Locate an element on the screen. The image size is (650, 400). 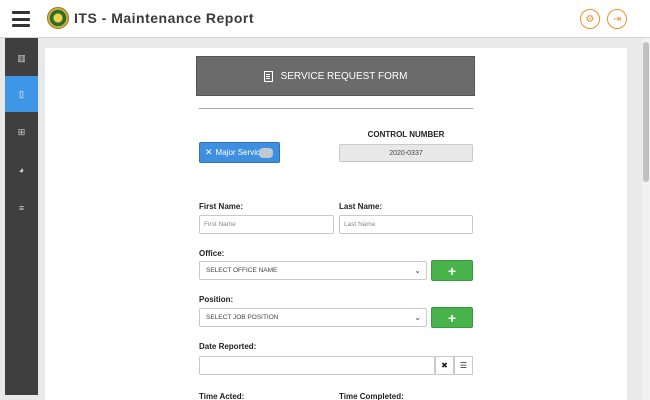
gear-icon: ⚙ is located at coordinates (590, 19).